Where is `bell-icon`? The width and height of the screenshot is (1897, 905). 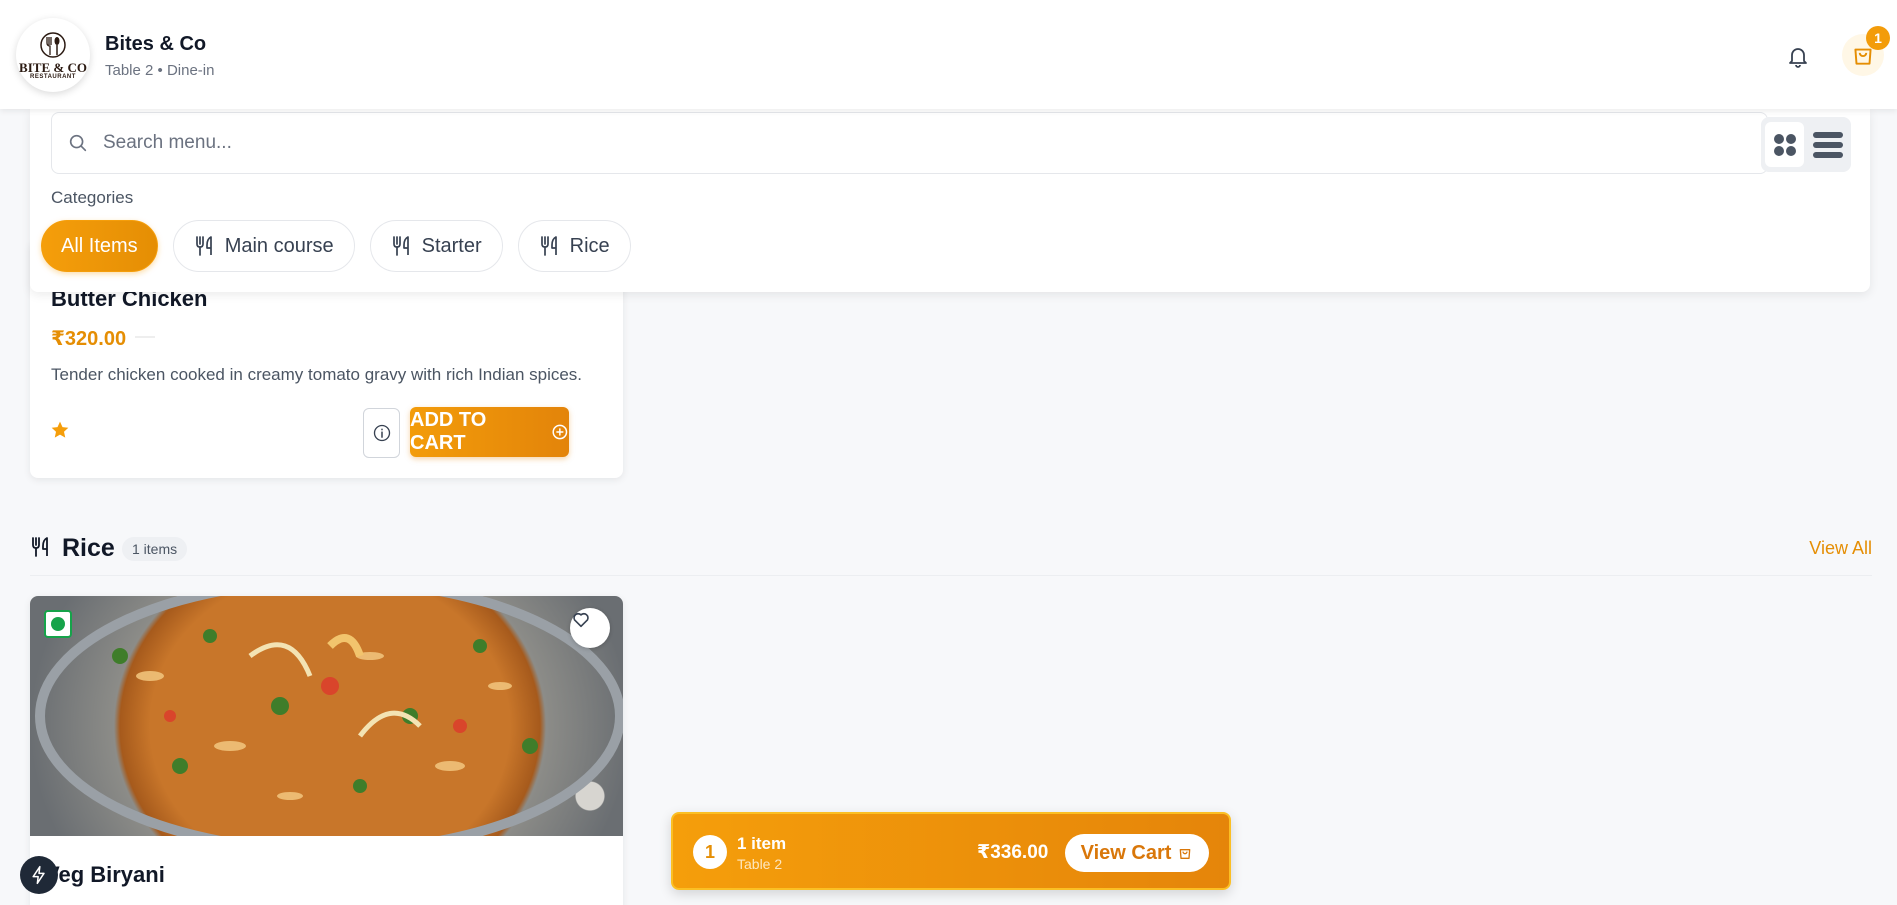
bell-icon is located at coordinates (1798, 58).